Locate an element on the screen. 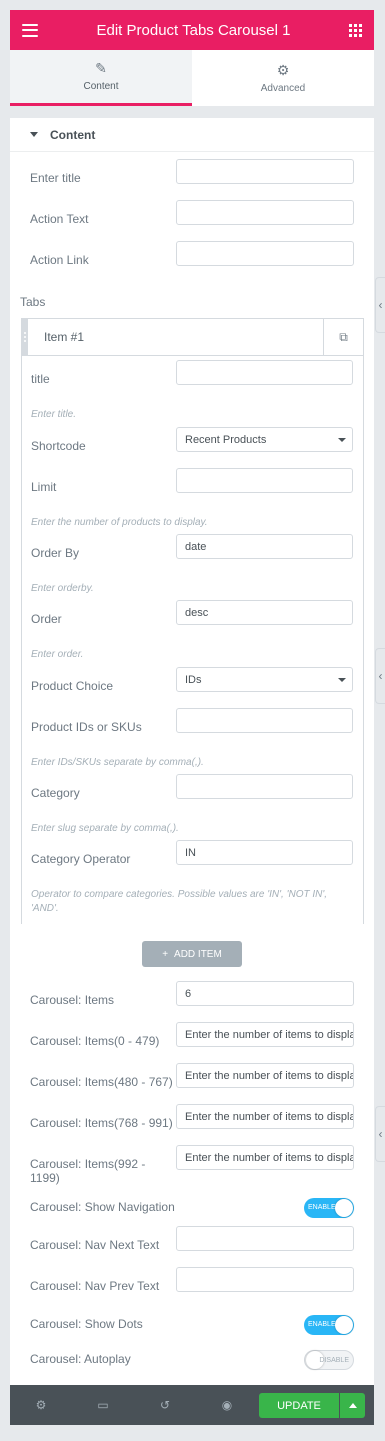 This screenshot has height=1441, width=385. product-choice-select: IDs is located at coordinates (264, 679).